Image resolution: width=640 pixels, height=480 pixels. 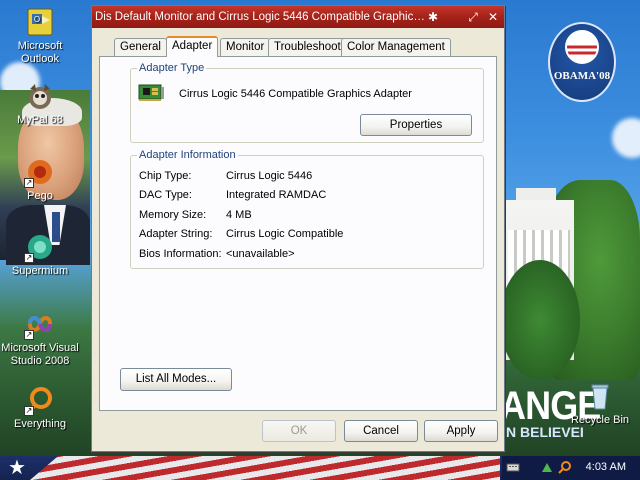 What do you see at coordinates (40, 247) in the screenshot?
I see `supermium-icon: ↗` at bounding box center [40, 247].